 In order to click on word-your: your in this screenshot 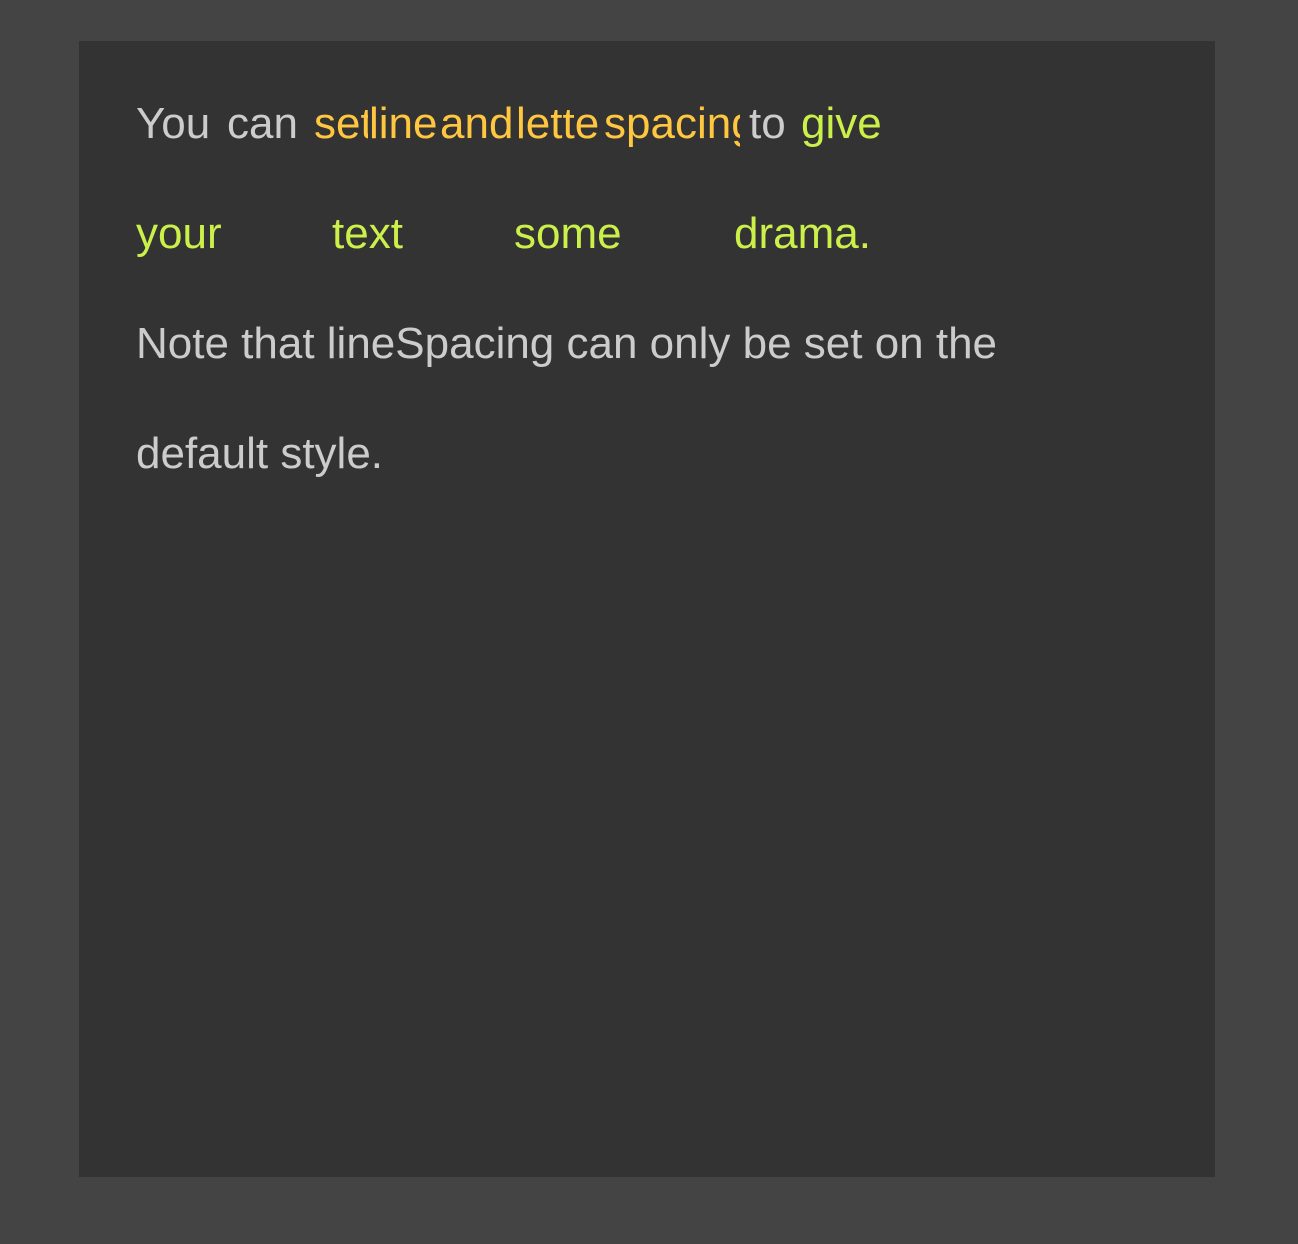, I will do `click(179, 233)`.